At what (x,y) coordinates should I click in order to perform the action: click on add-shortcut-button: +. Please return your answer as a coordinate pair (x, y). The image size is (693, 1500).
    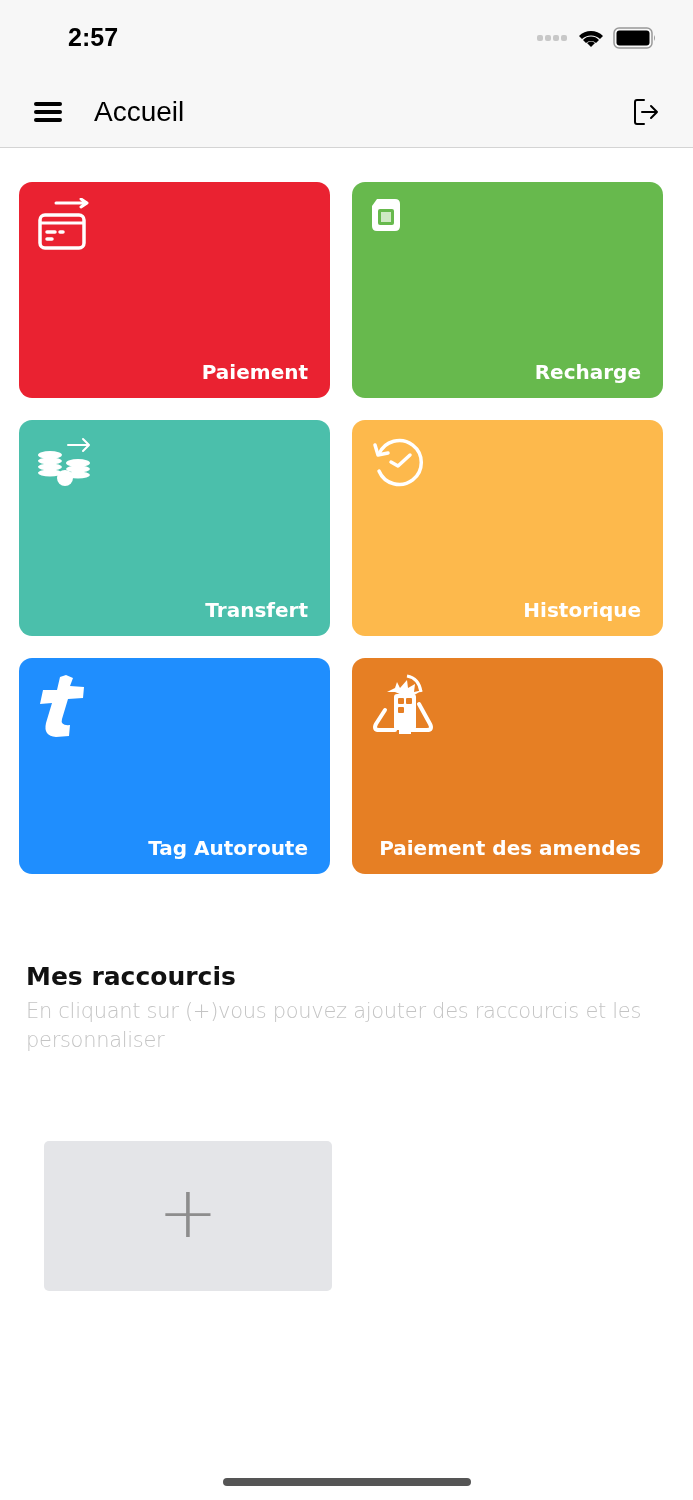
    Looking at the image, I should click on (188, 1216).